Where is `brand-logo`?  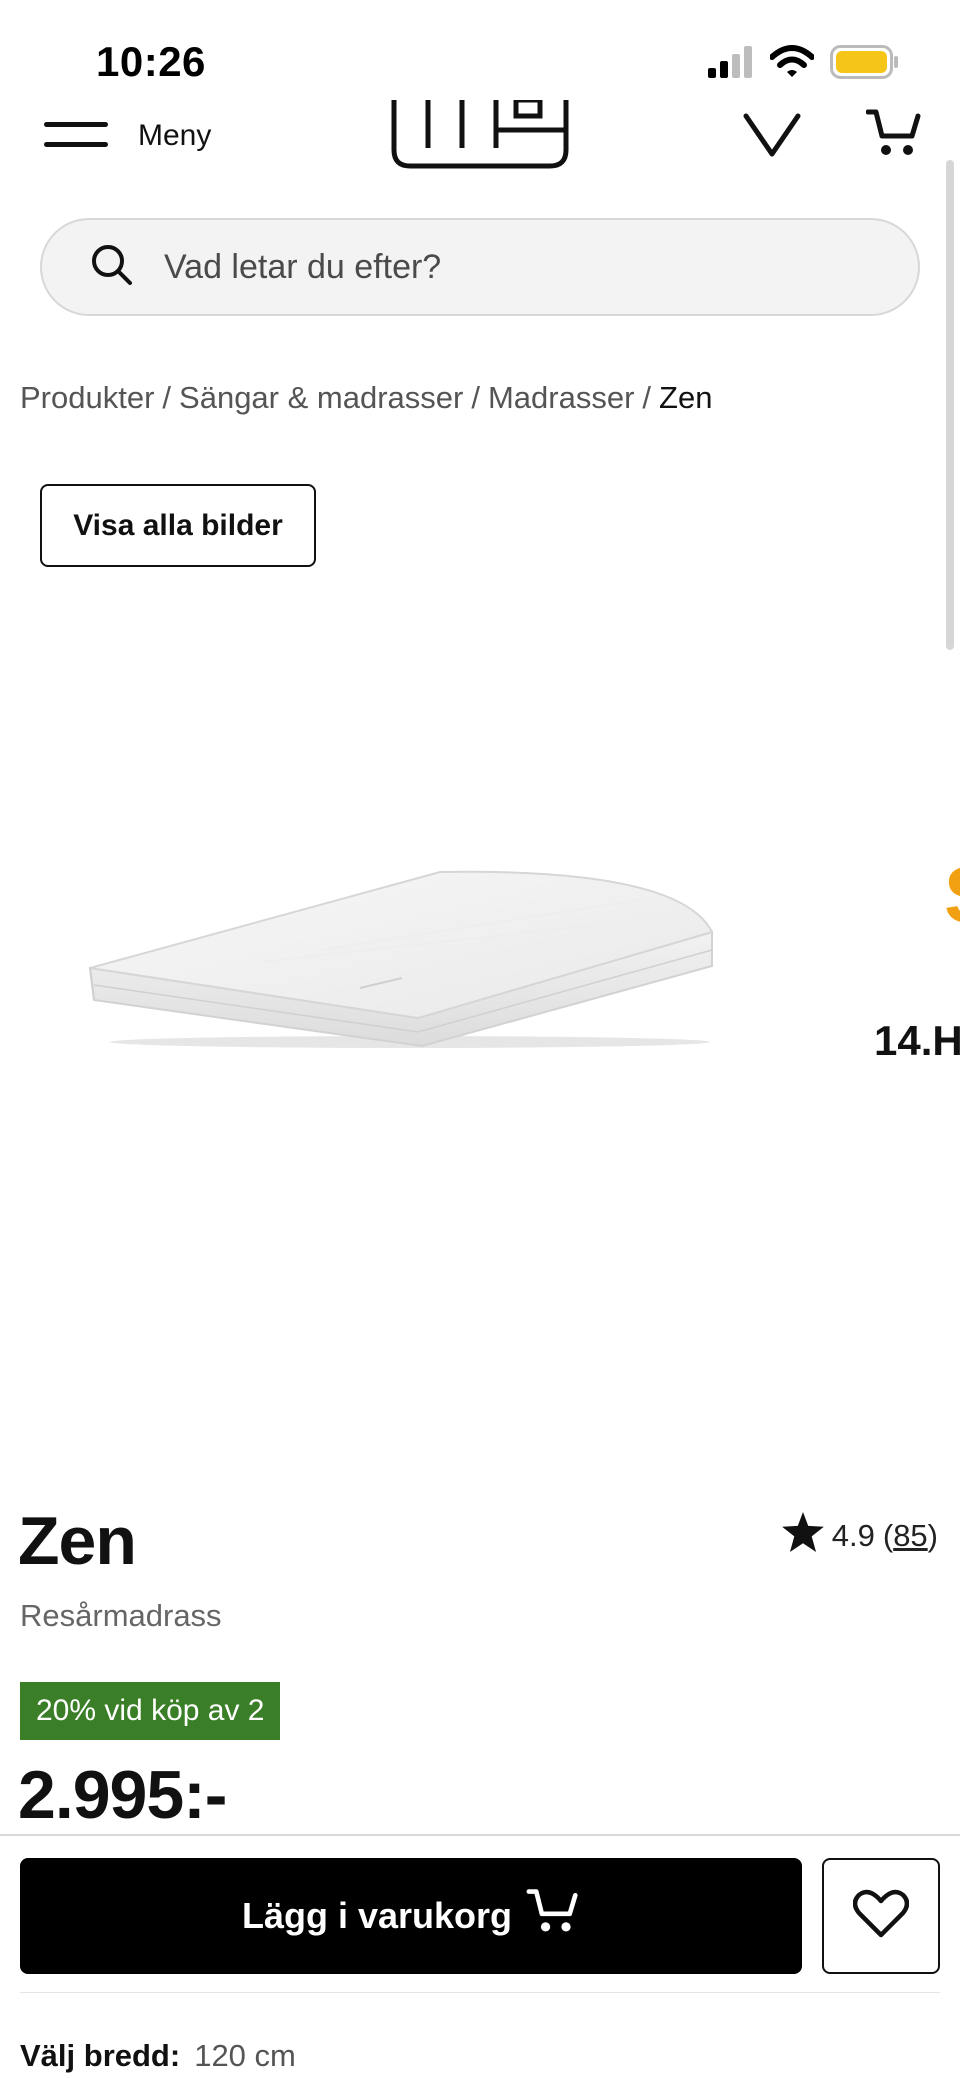
brand-logo is located at coordinates (480, 136).